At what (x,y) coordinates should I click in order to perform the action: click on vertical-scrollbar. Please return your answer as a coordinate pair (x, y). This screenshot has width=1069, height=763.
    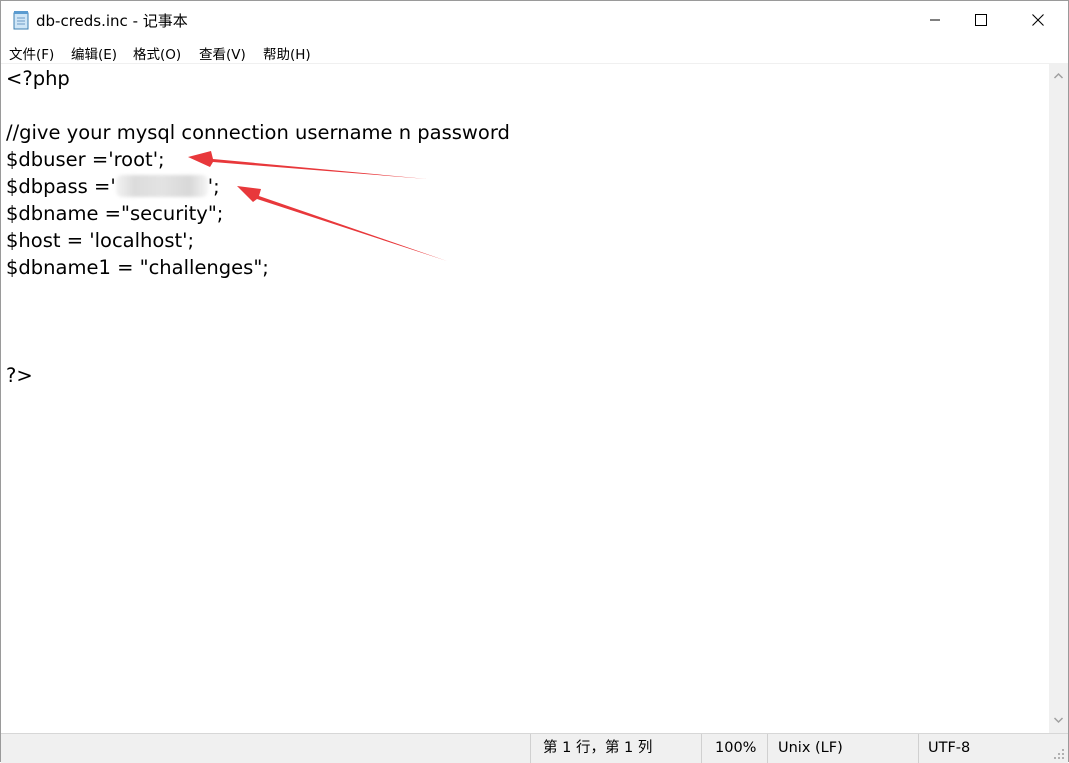
    Looking at the image, I should click on (1058, 398).